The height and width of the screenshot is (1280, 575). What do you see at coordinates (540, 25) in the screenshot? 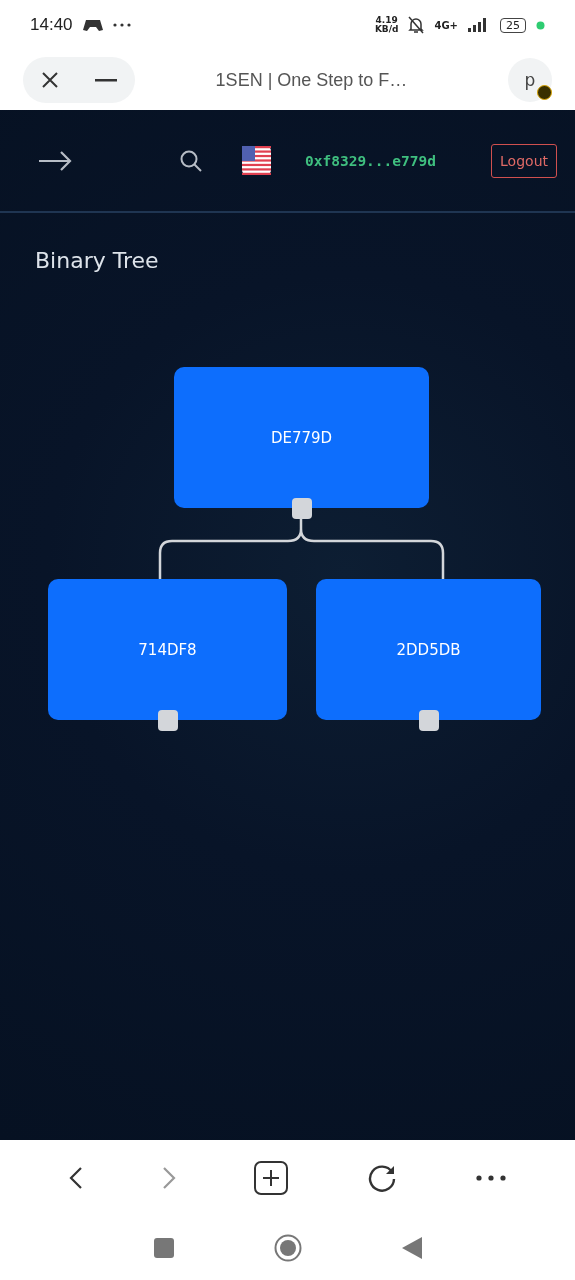
I see `status-dot-icon` at bounding box center [540, 25].